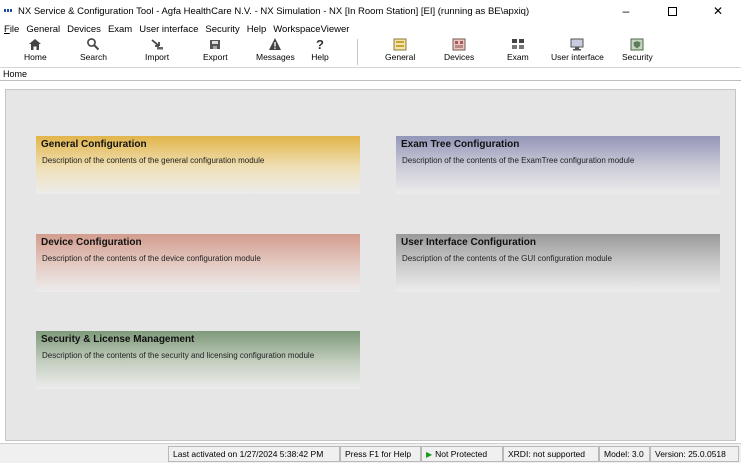  I want to click on messages-label: Messages, so click(275, 57).